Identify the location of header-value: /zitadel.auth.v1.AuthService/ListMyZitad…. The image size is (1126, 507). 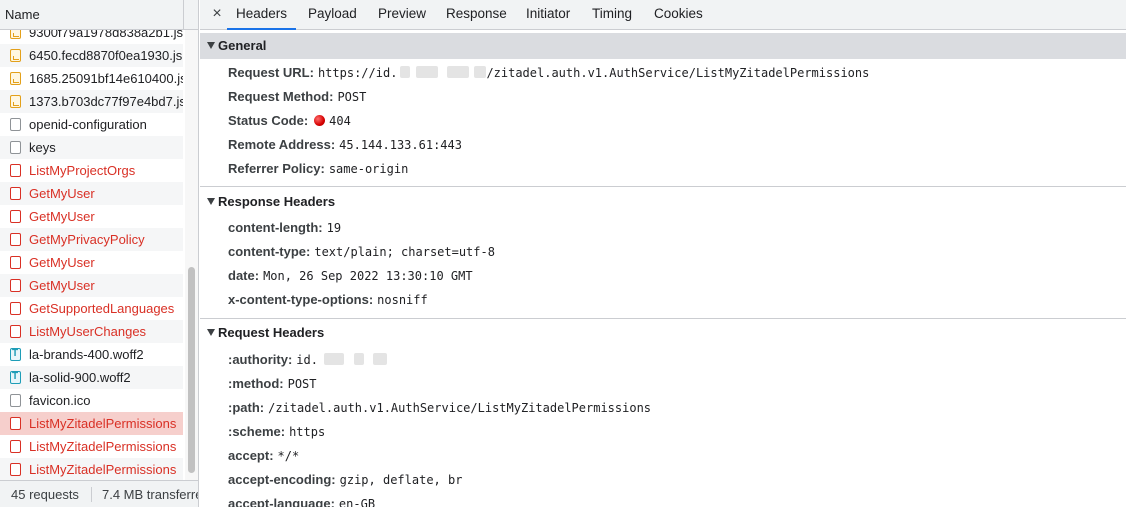
(460, 408).